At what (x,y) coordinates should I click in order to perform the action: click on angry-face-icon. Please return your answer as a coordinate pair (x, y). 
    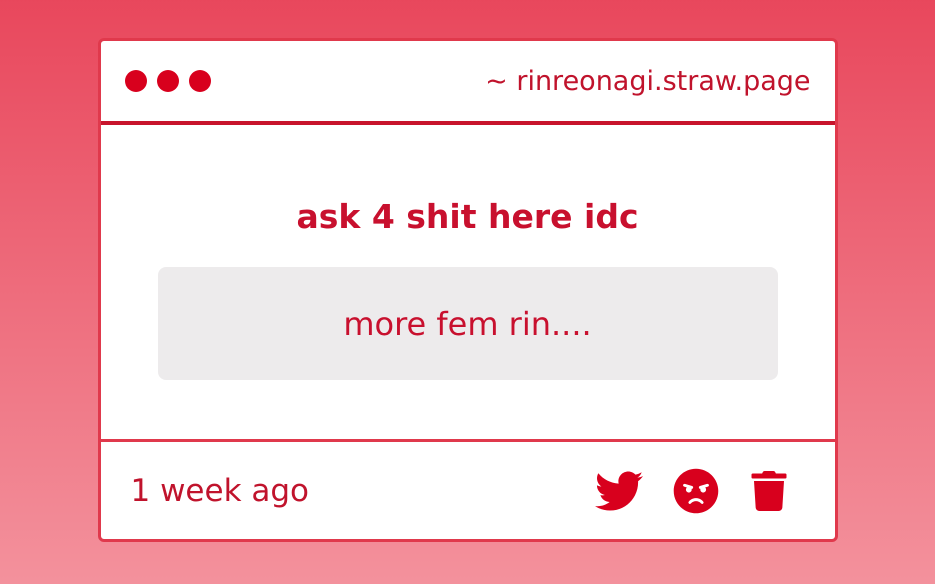
    Looking at the image, I should click on (695, 491).